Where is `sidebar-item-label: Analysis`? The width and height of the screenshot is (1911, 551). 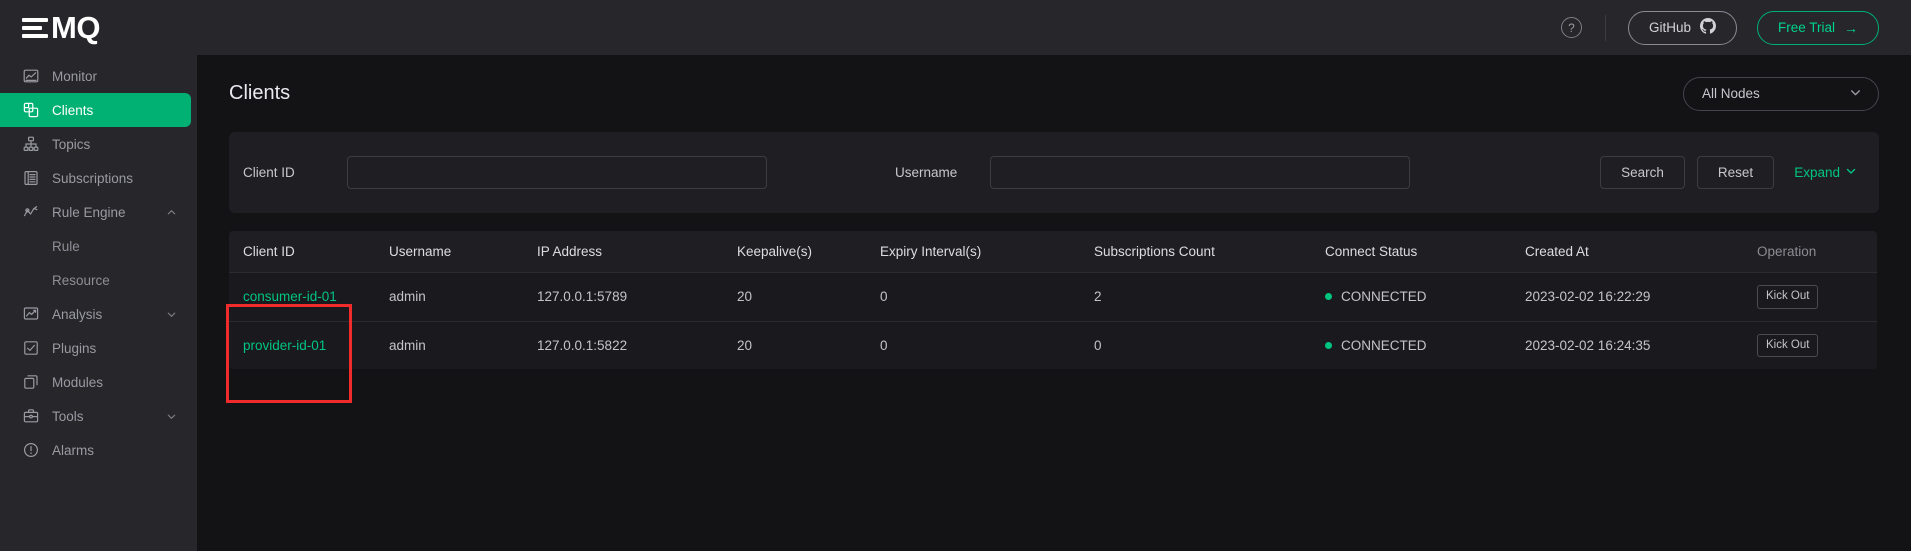 sidebar-item-label: Analysis is located at coordinates (77, 314).